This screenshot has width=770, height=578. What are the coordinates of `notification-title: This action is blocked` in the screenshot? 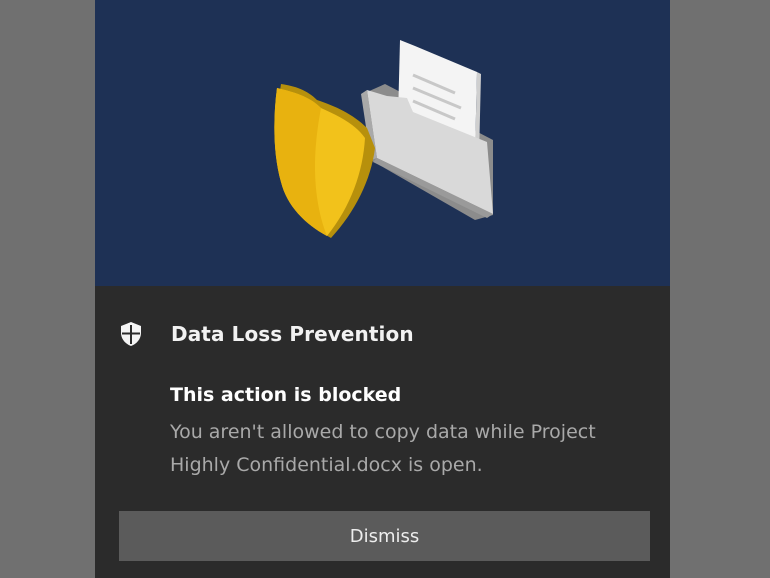 It's located at (286, 395).